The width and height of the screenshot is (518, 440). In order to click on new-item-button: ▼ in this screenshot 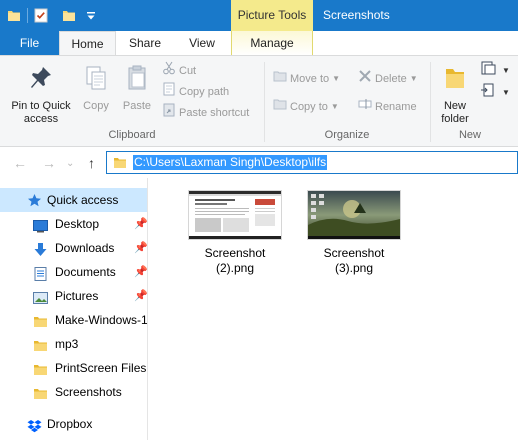, I will do `click(495, 69)`.